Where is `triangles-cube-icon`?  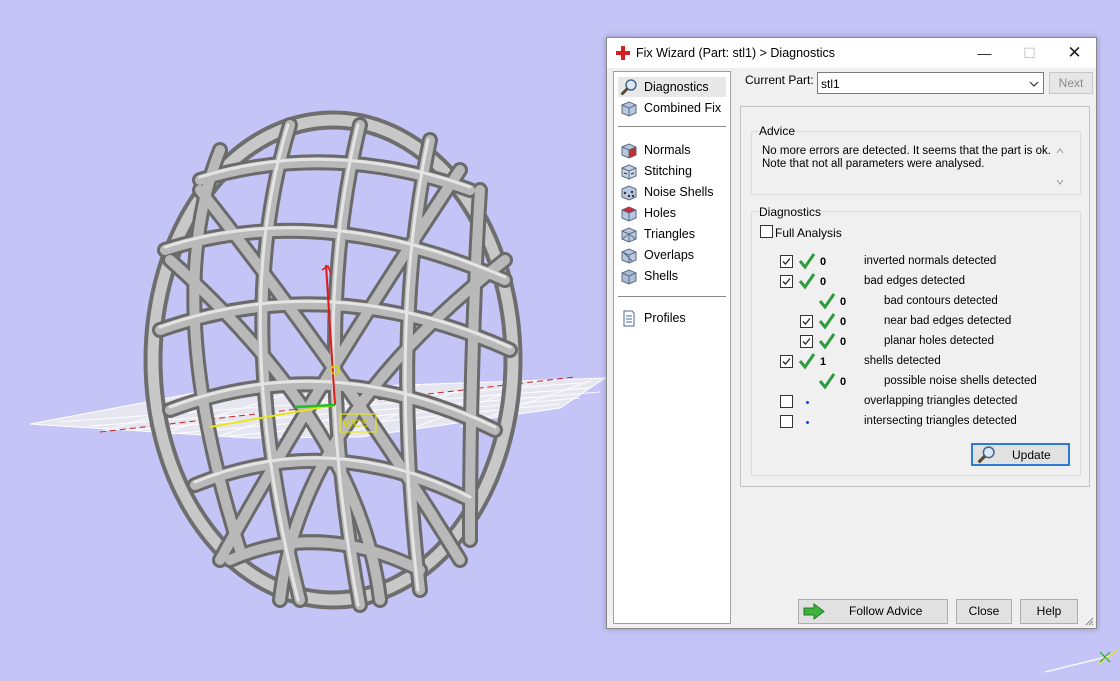
triangles-cube-icon is located at coordinates (629, 235).